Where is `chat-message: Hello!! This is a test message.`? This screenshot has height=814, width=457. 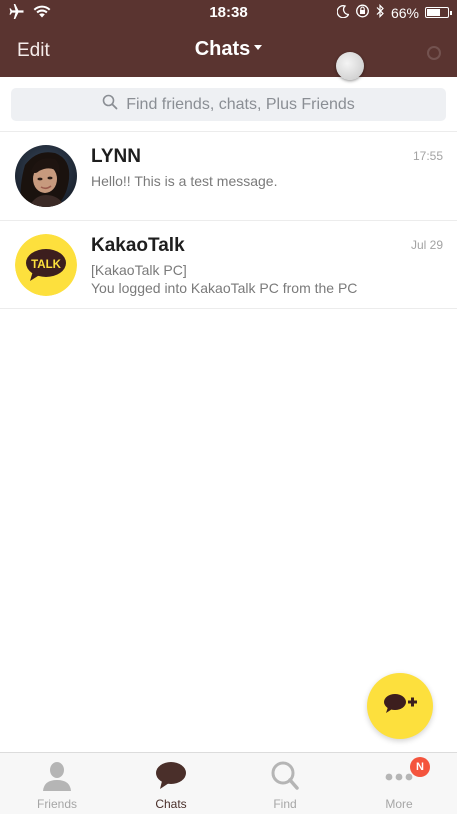
chat-message: Hello!! This is a test message. is located at coordinates (184, 181).